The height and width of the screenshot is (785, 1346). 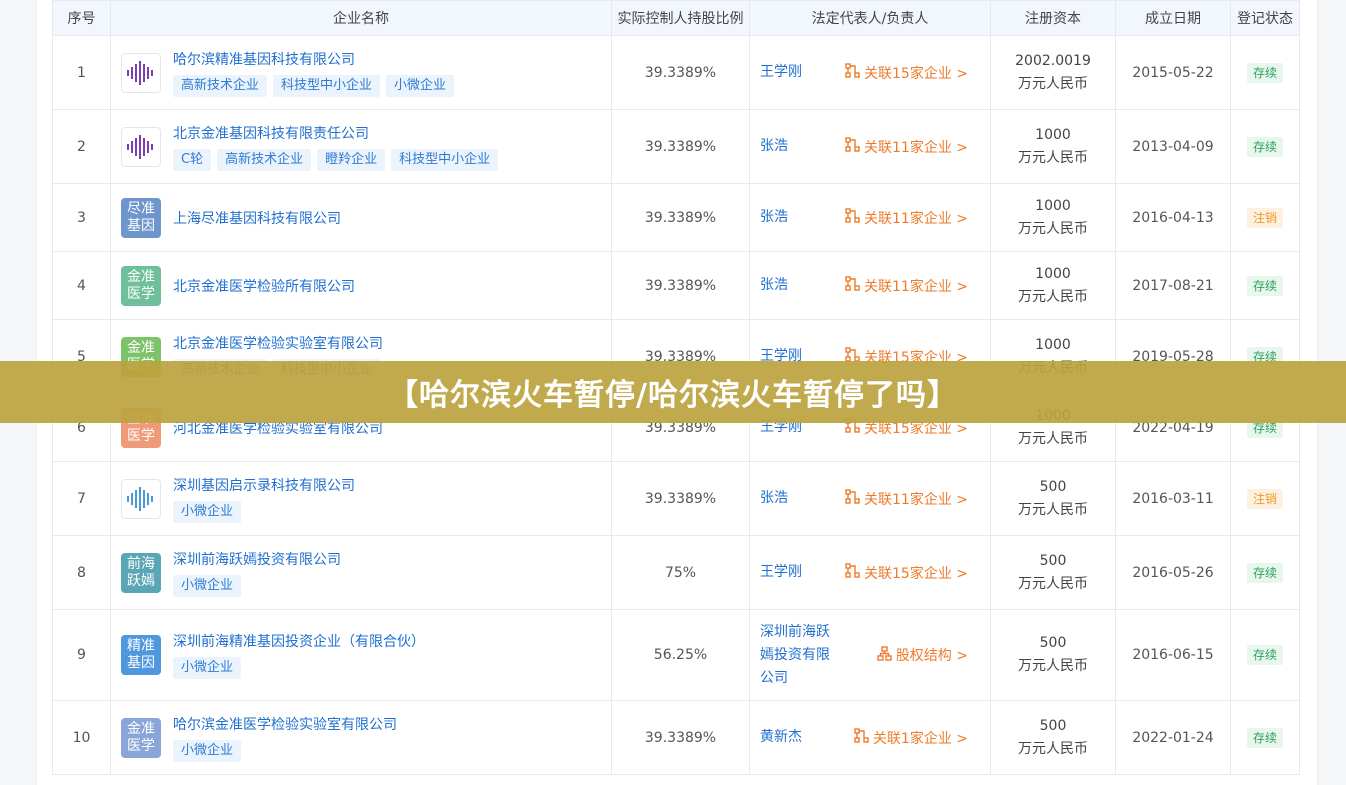 What do you see at coordinates (680, 18) in the screenshot?
I see `header-ratio: 实际控制人持股比例` at bounding box center [680, 18].